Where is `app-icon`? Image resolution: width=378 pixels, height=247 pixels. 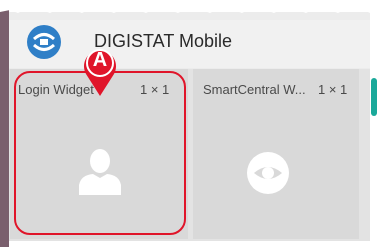 app-icon is located at coordinates (44, 42).